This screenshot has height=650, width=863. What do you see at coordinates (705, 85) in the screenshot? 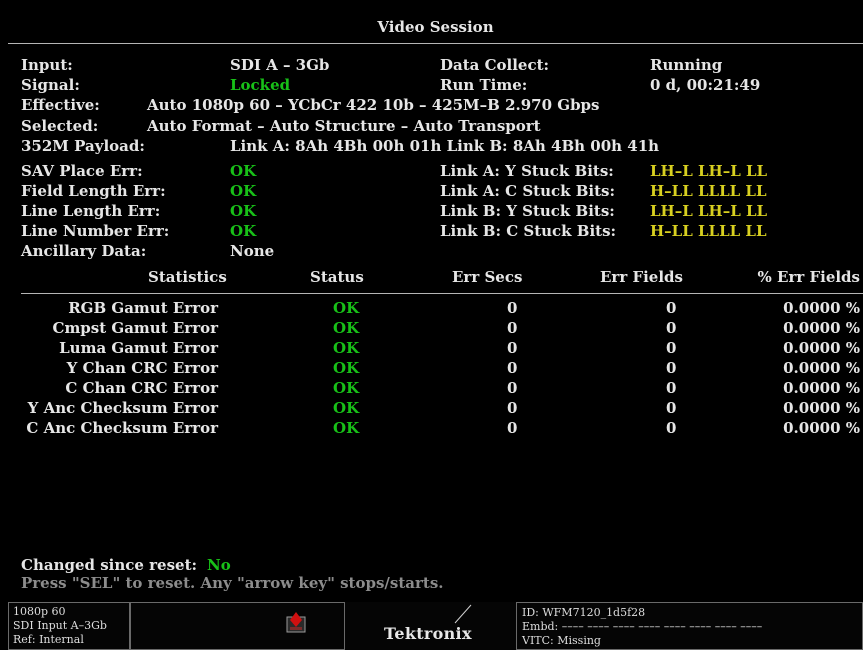
I see `run-time-value: 0 d, 00:21:49` at bounding box center [705, 85].